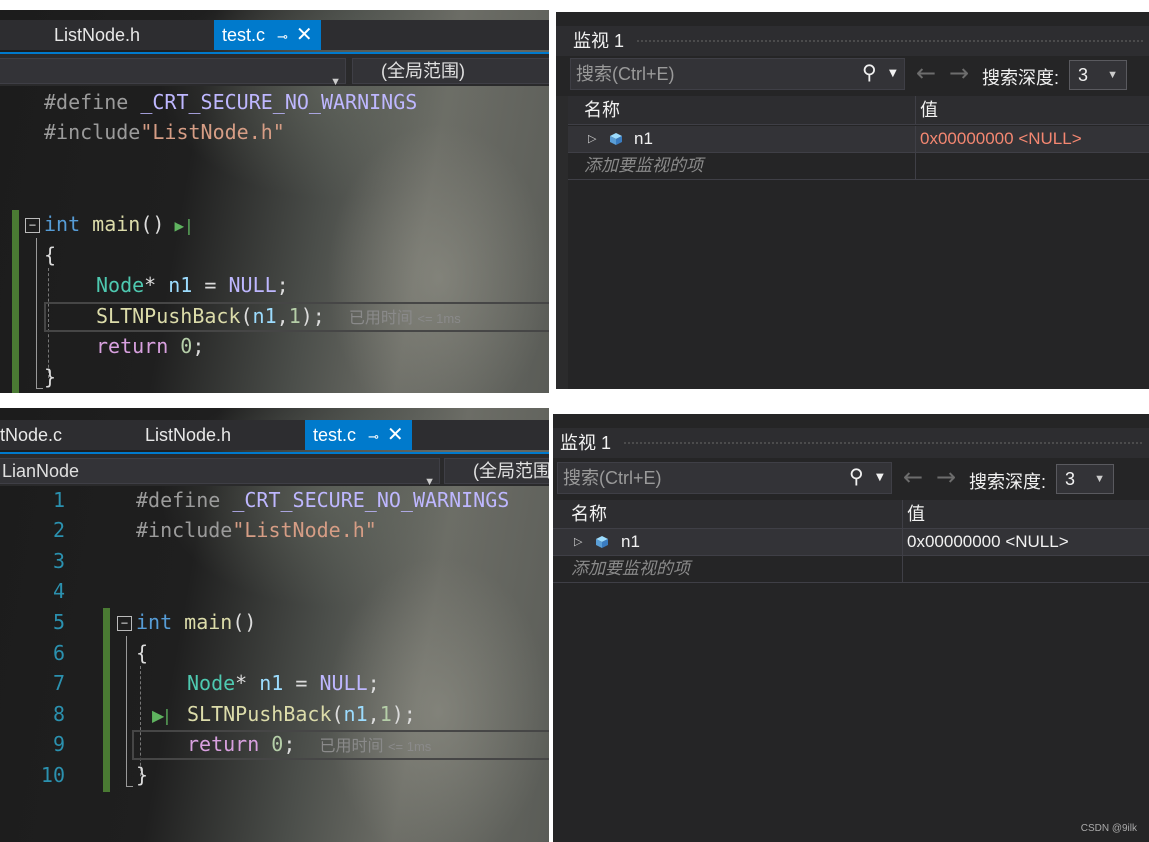 The height and width of the screenshot is (842, 1149). Describe the element at coordinates (119, 224) in the screenshot. I see `code-line-5: int main() ▶|` at that location.